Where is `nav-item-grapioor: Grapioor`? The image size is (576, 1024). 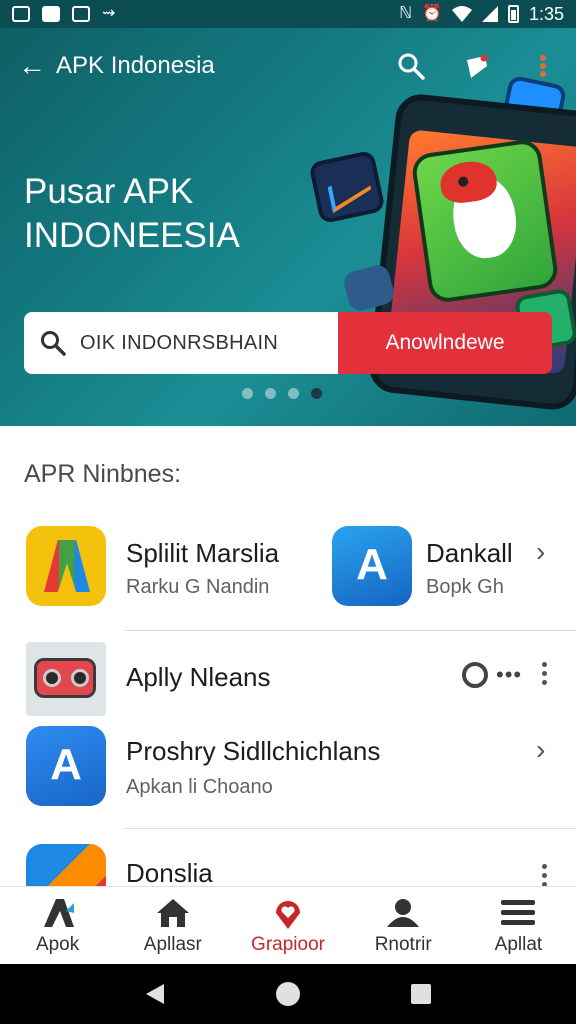
nav-item-grapioor: Grapioor is located at coordinates (287, 925).